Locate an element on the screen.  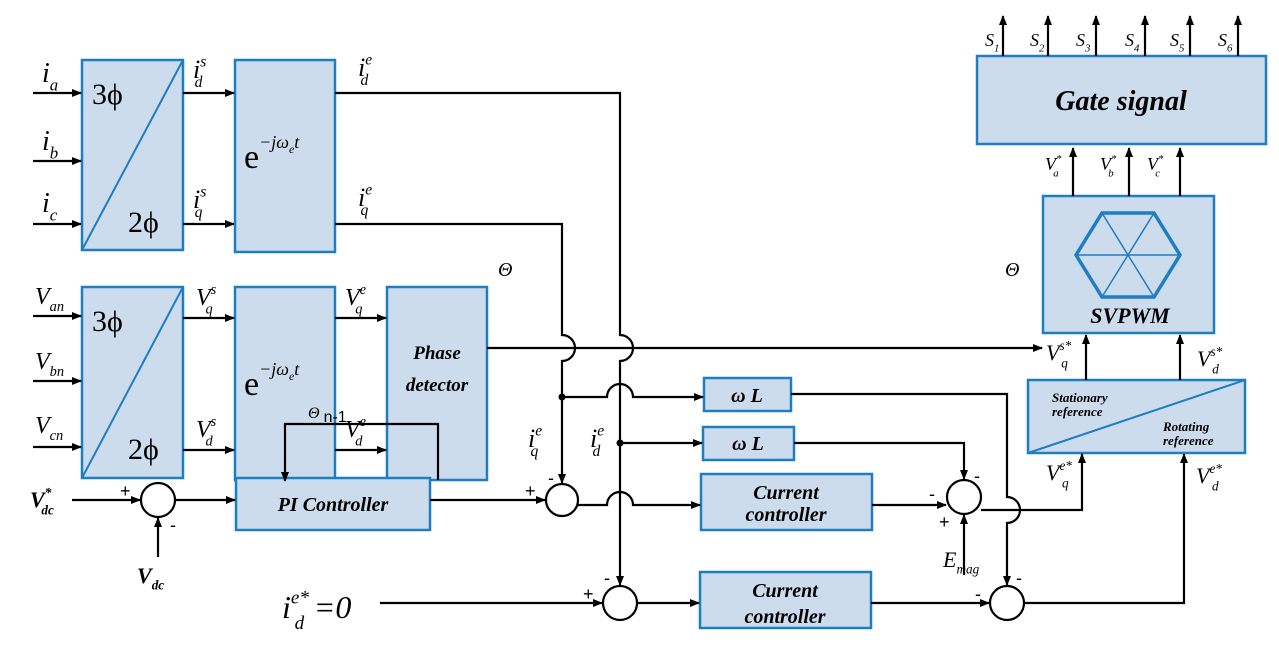
signal-label-vc_ref: V* c is located at coordinates (1155, 166).